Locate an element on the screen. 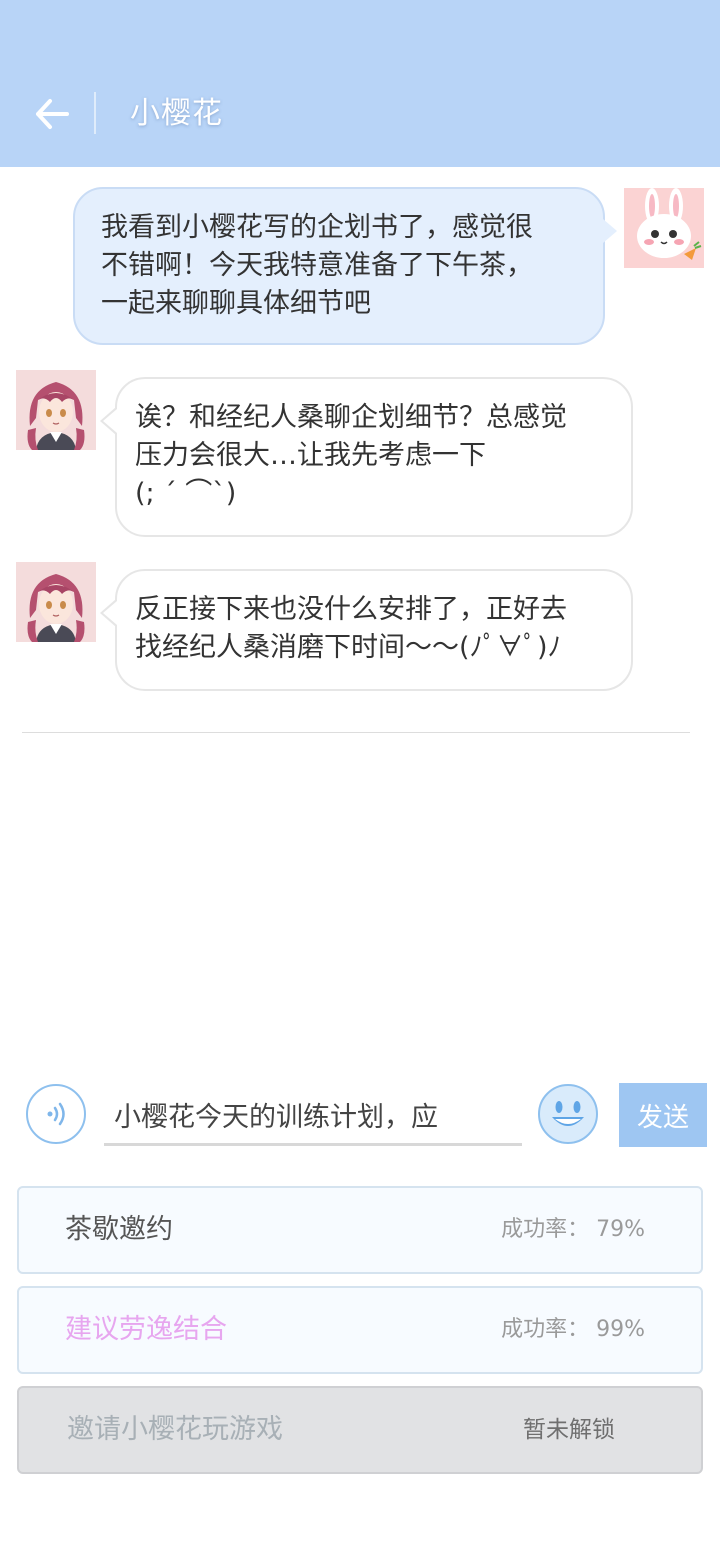  voice-button is located at coordinates (56, 1114).